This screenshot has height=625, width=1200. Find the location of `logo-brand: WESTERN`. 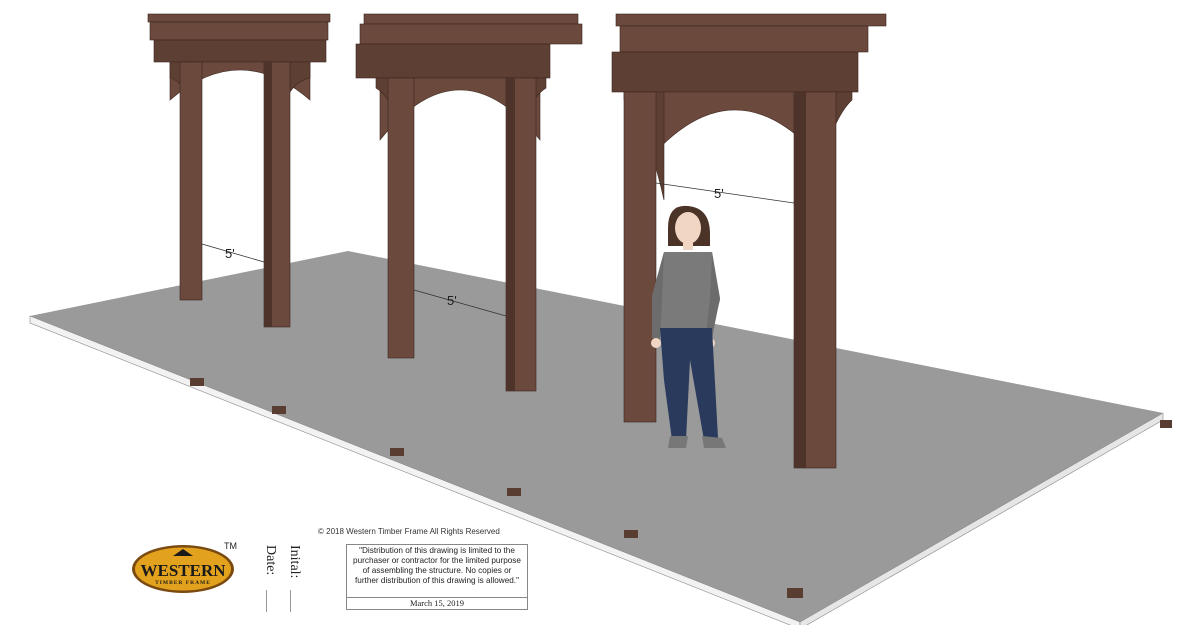

logo-brand: WESTERN is located at coordinates (183, 570).